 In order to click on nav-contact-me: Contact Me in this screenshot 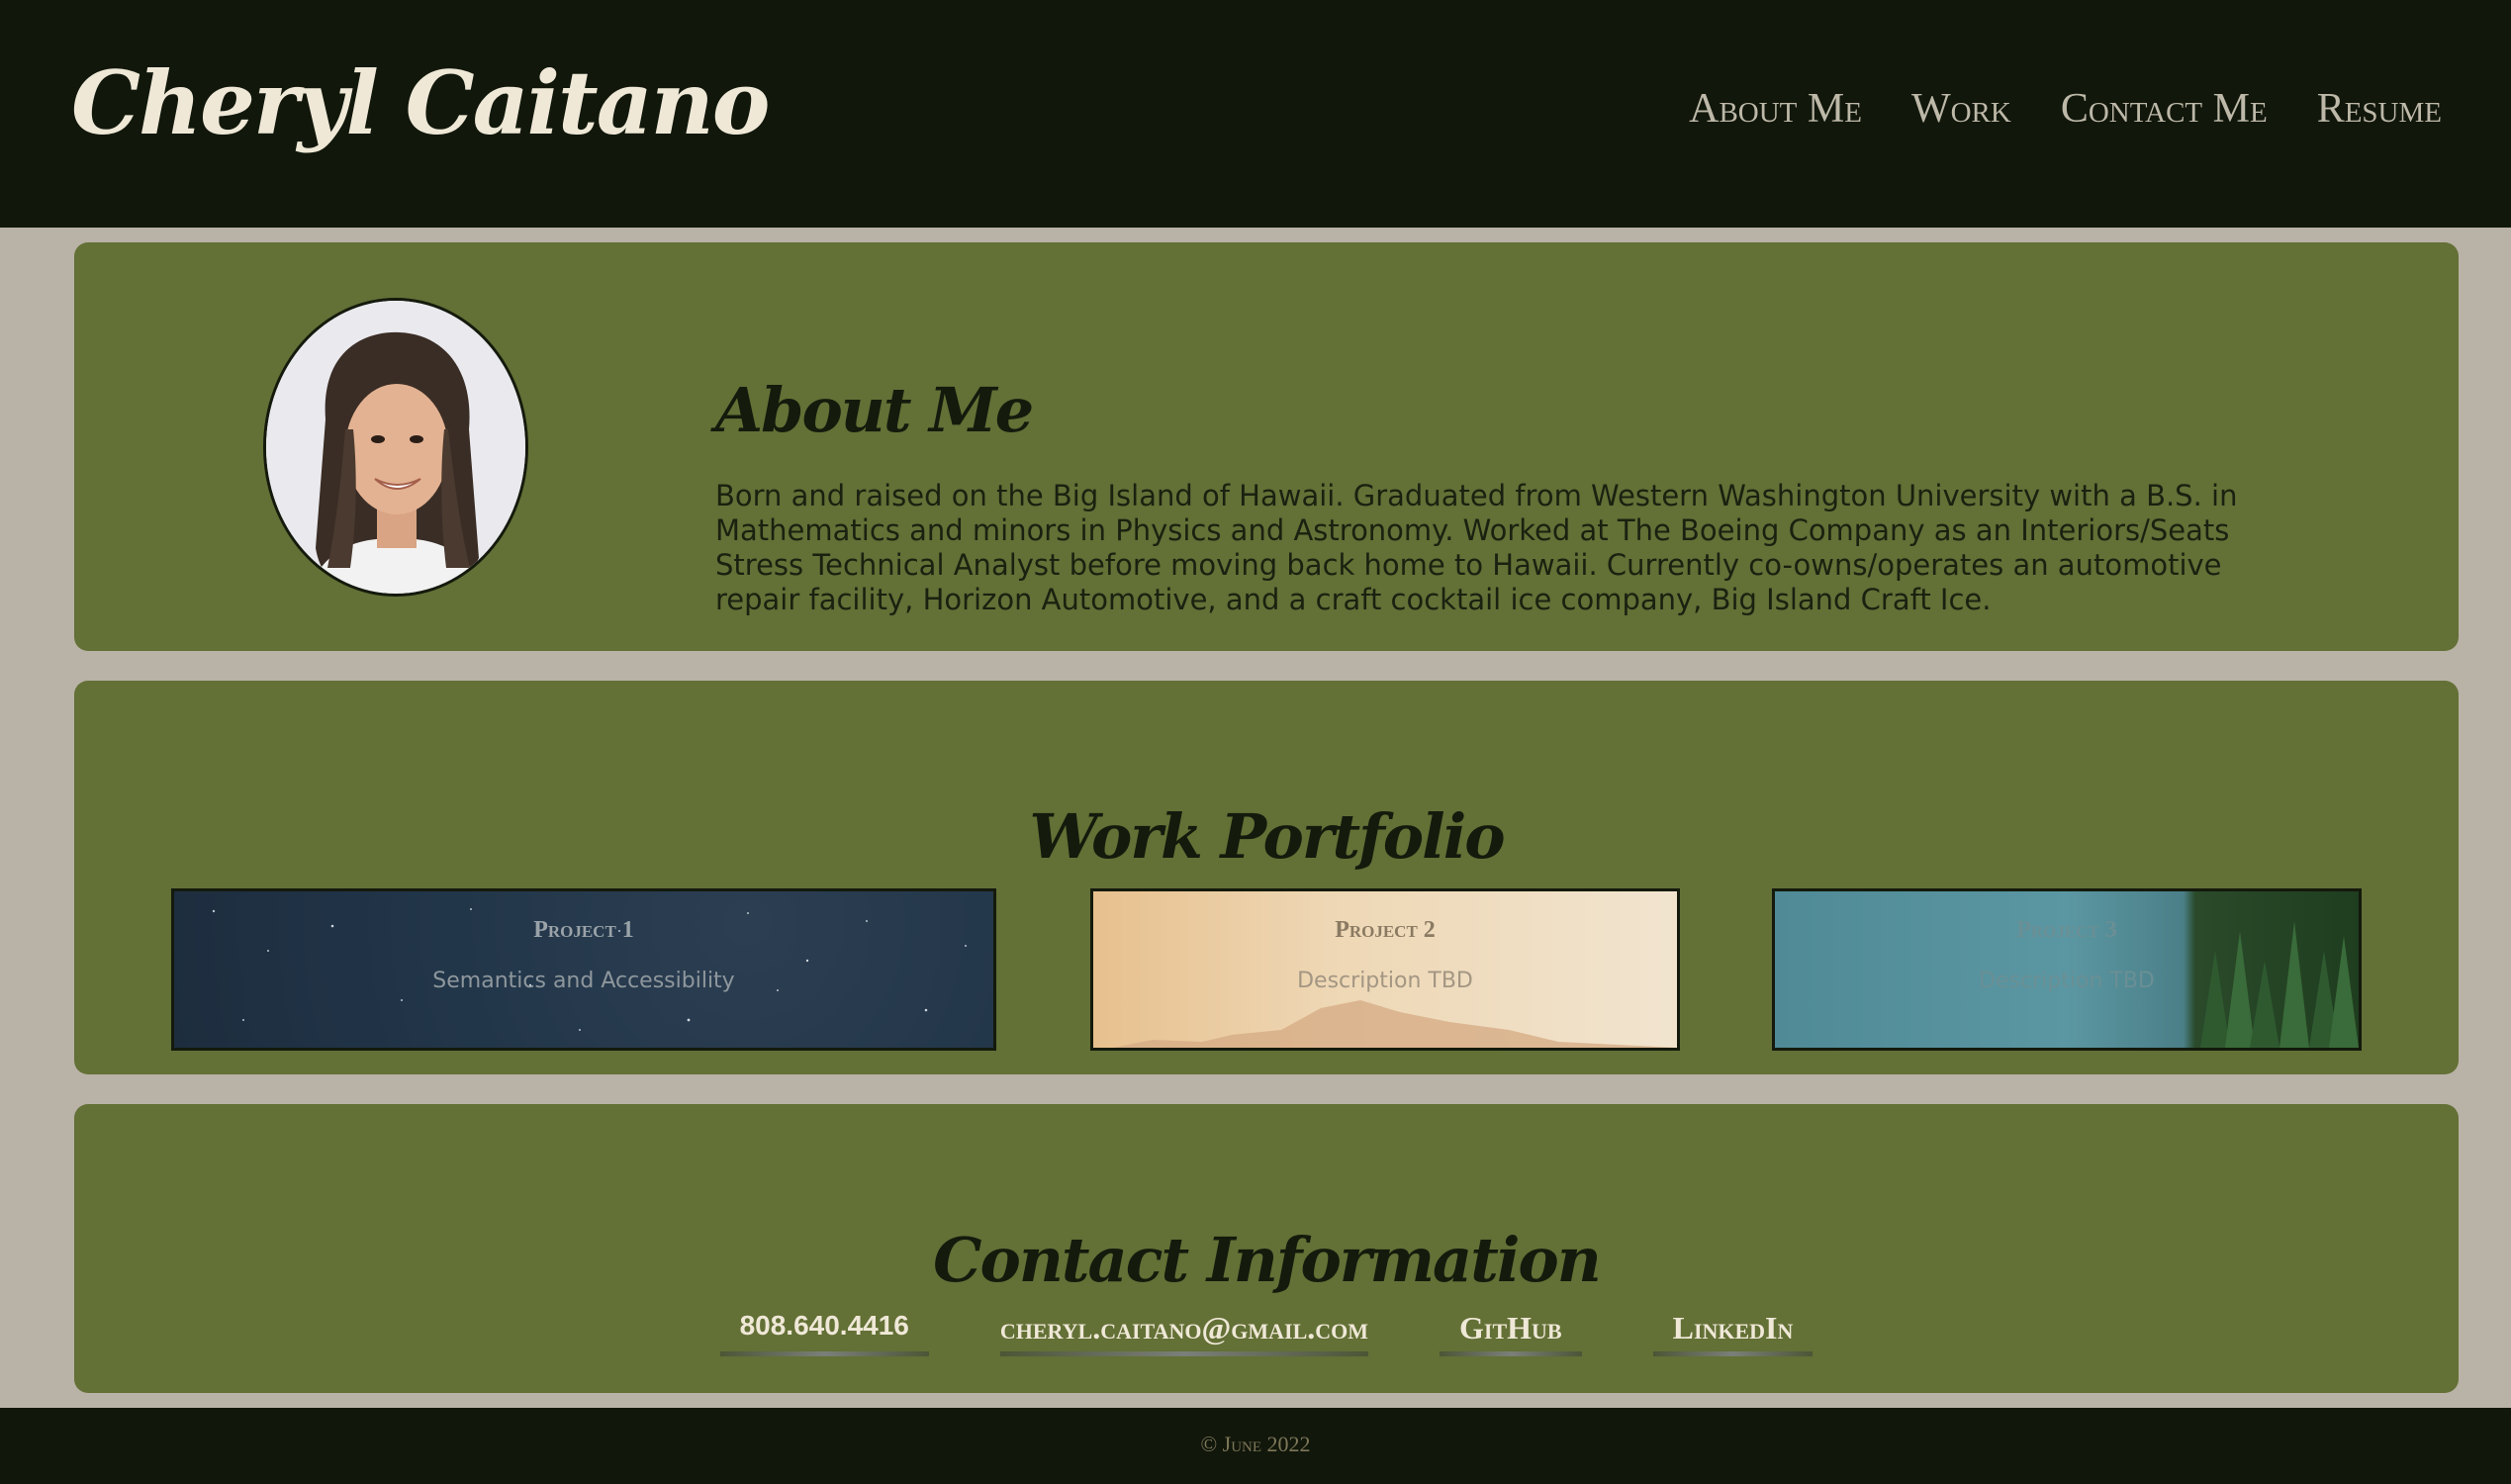, I will do `click(2165, 109)`.